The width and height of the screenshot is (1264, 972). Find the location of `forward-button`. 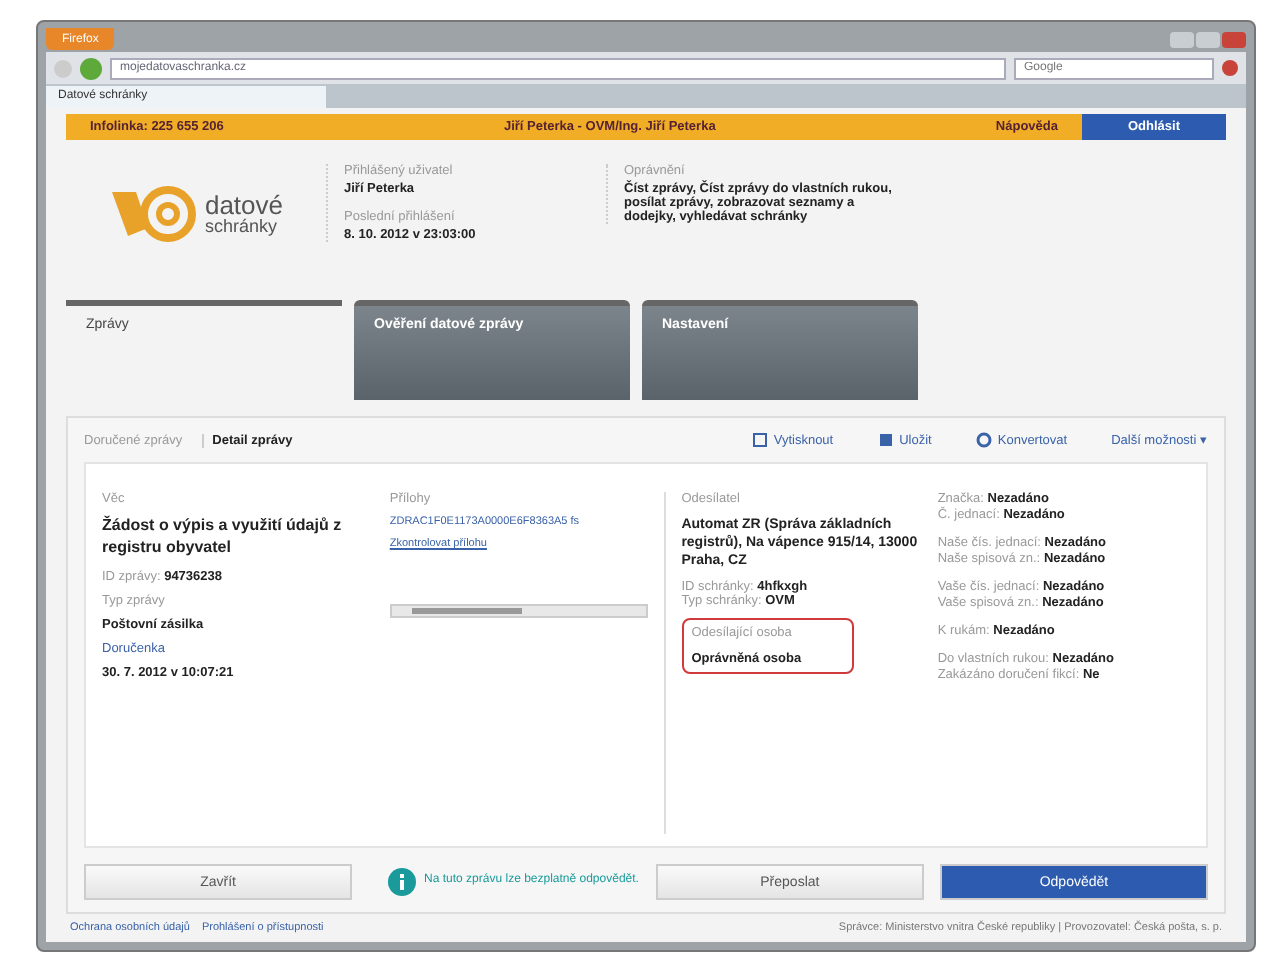

forward-button is located at coordinates (91, 68).